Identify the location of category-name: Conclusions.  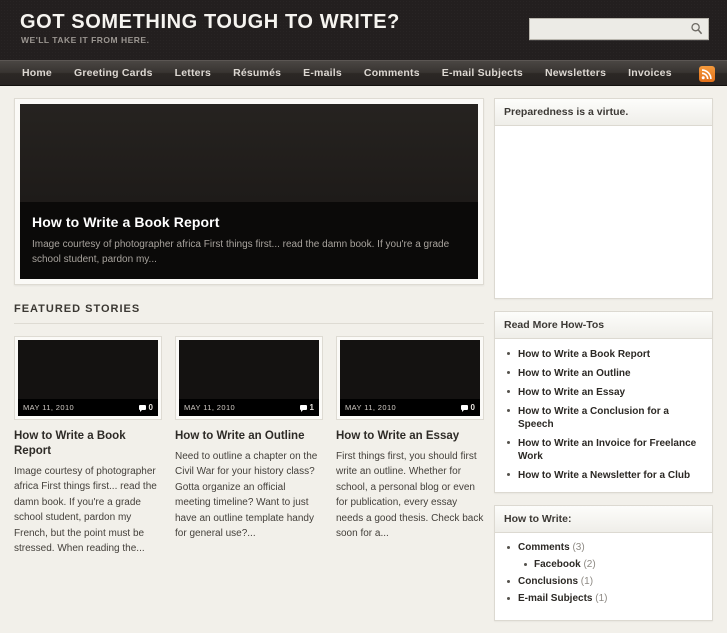
(548, 581).